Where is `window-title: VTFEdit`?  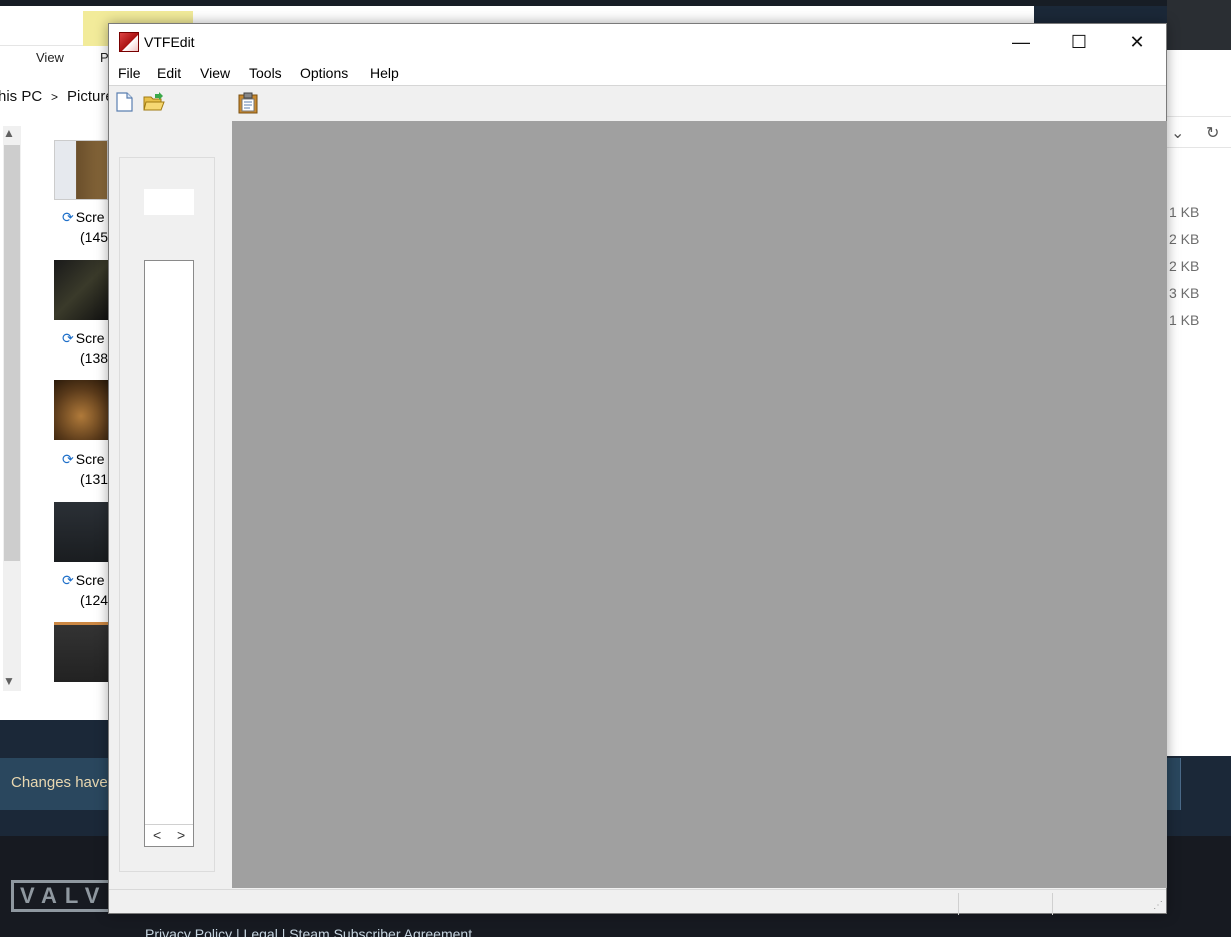
window-title: VTFEdit is located at coordinates (169, 42).